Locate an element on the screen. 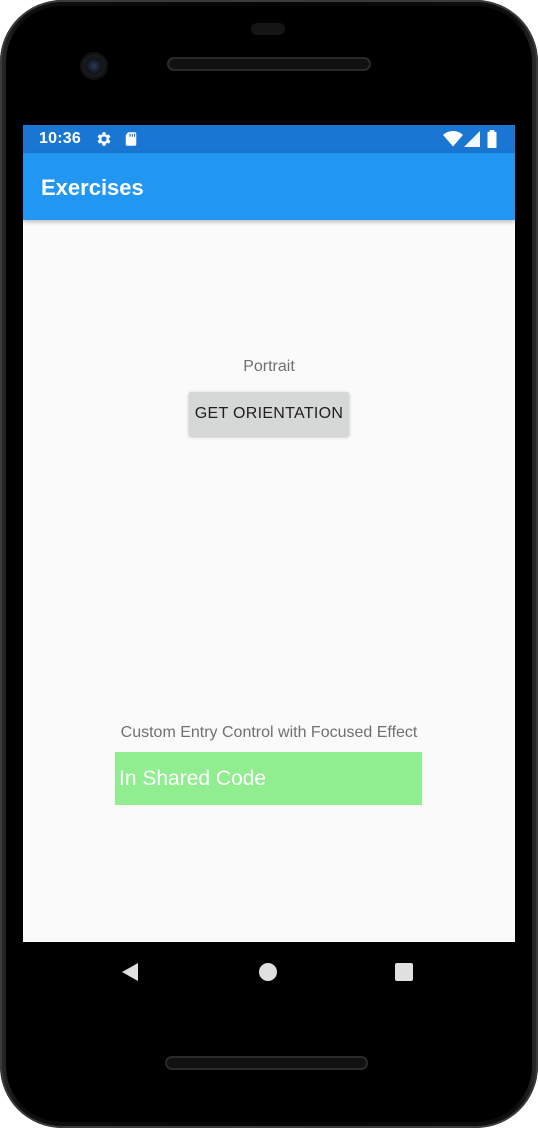 The image size is (538, 1128). back-icon is located at coordinates (130, 972).